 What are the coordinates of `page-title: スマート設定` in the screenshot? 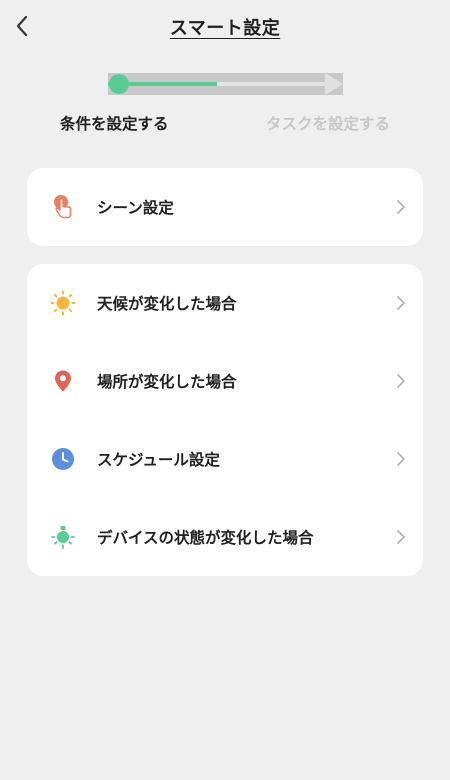 It's located at (225, 28).